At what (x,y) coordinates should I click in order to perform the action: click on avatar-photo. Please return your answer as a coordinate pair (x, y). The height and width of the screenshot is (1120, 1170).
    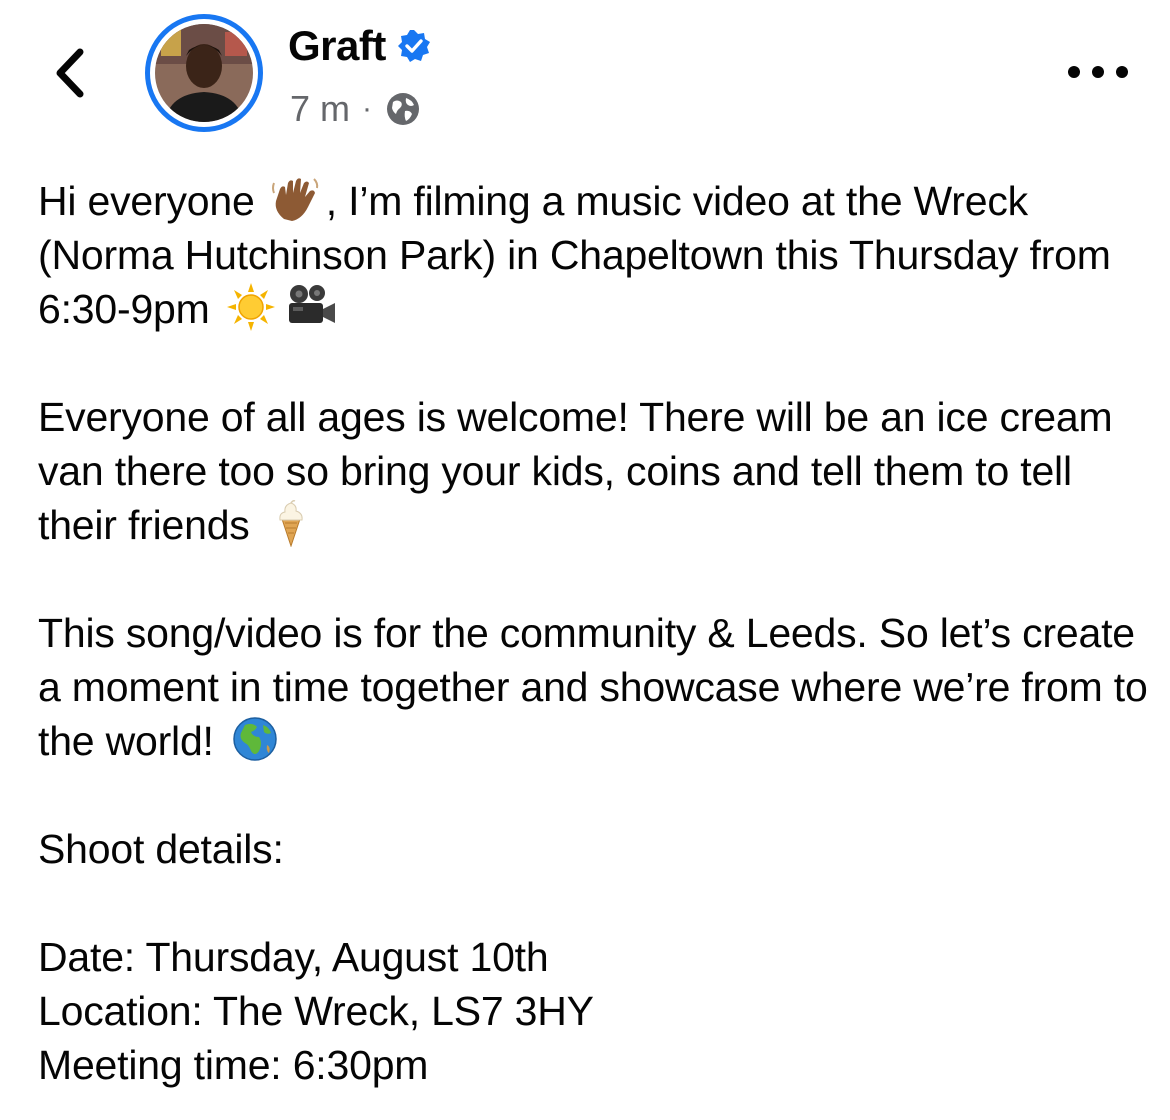
    Looking at the image, I should click on (204, 73).